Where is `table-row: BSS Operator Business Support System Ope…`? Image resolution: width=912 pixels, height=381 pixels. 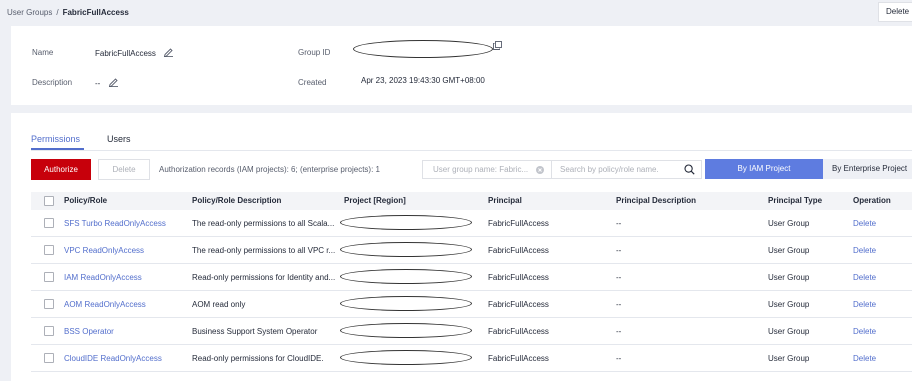 table-row: BSS Operator Business Support System Ope… is located at coordinates (471, 331).